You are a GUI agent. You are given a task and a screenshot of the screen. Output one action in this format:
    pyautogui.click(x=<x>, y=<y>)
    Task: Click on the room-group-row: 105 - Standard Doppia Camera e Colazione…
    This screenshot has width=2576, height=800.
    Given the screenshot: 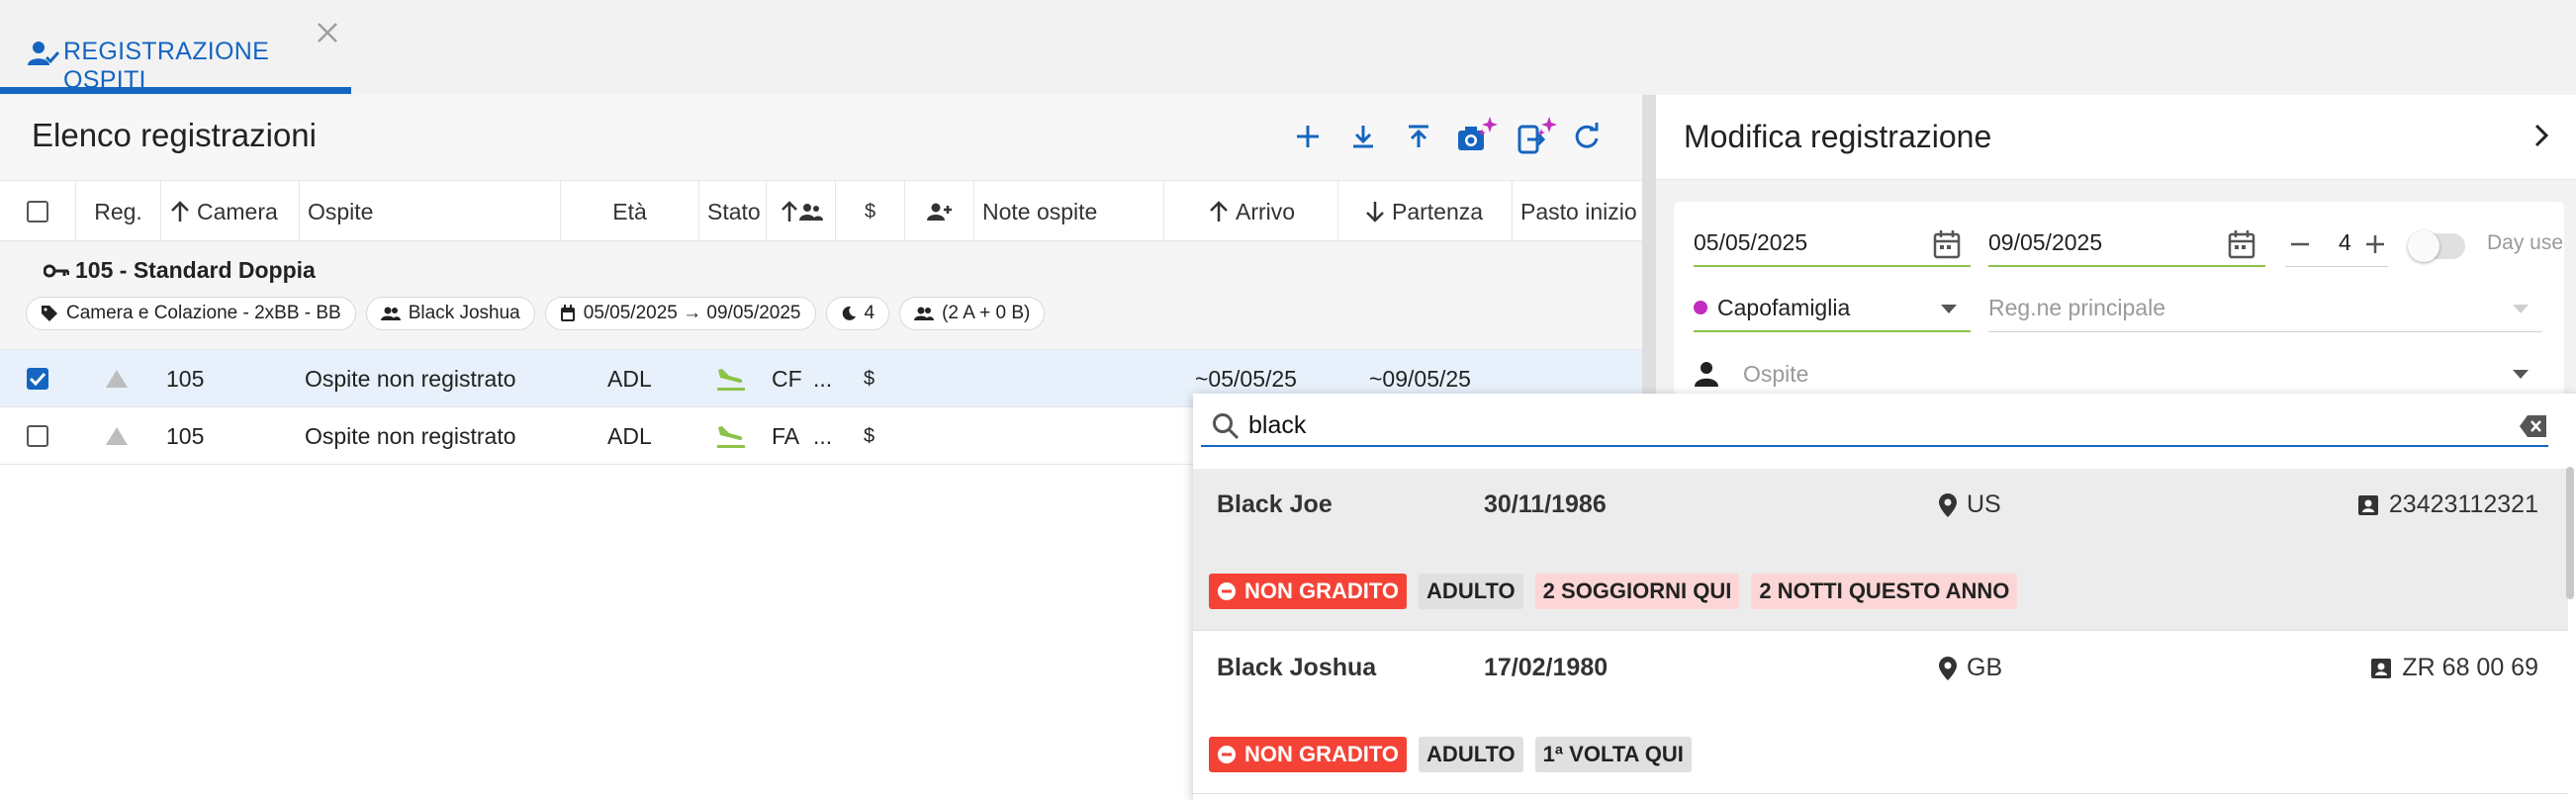 What is the action you would take?
    pyautogui.click(x=821, y=295)
    